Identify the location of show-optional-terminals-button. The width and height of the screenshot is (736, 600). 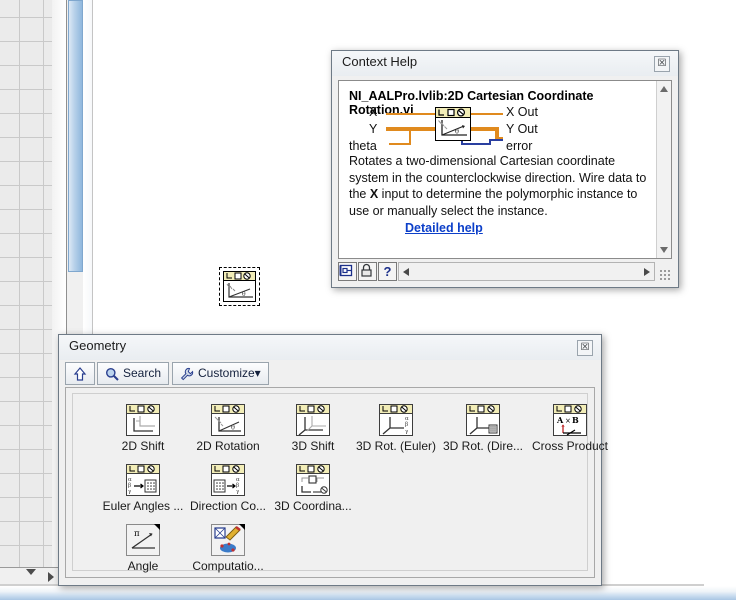
(347, 271).